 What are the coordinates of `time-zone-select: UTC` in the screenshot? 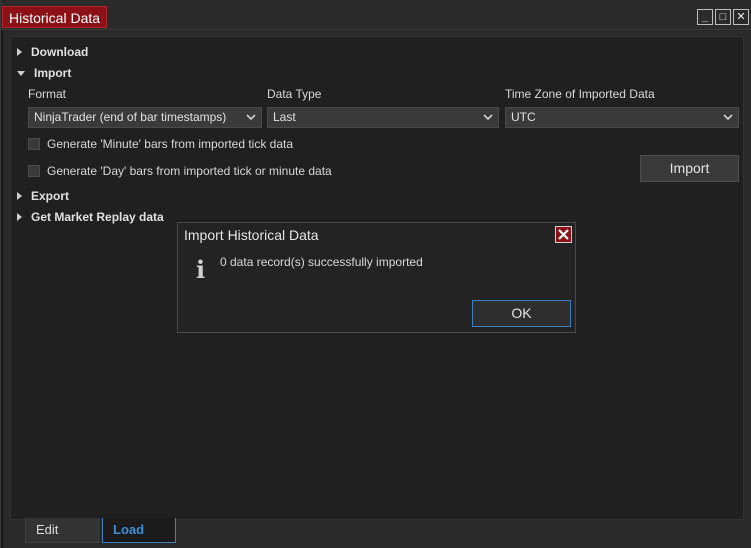 It's located at (622, 117).